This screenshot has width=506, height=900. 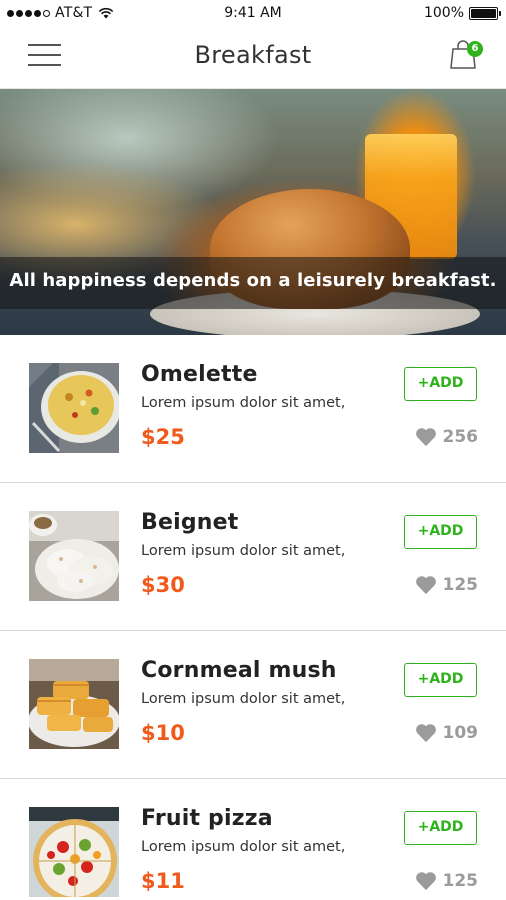 What do you see at coordinates (163, 881) in the screenshot?
I see `item-price: $11` at bounding box center [163, 881].